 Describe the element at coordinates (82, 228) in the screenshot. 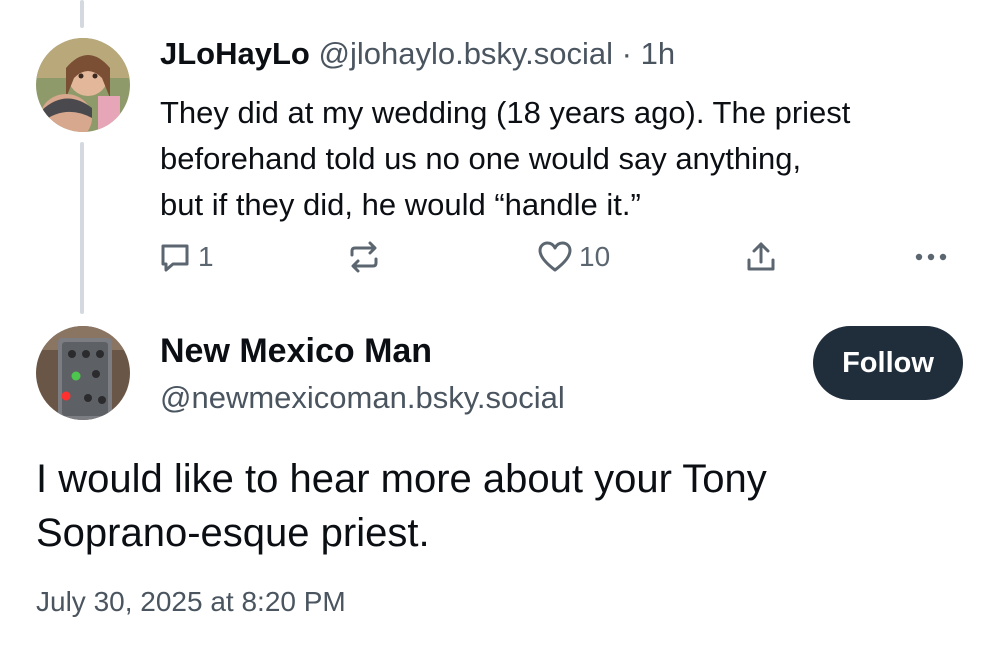

I see `thread-line` at that location.